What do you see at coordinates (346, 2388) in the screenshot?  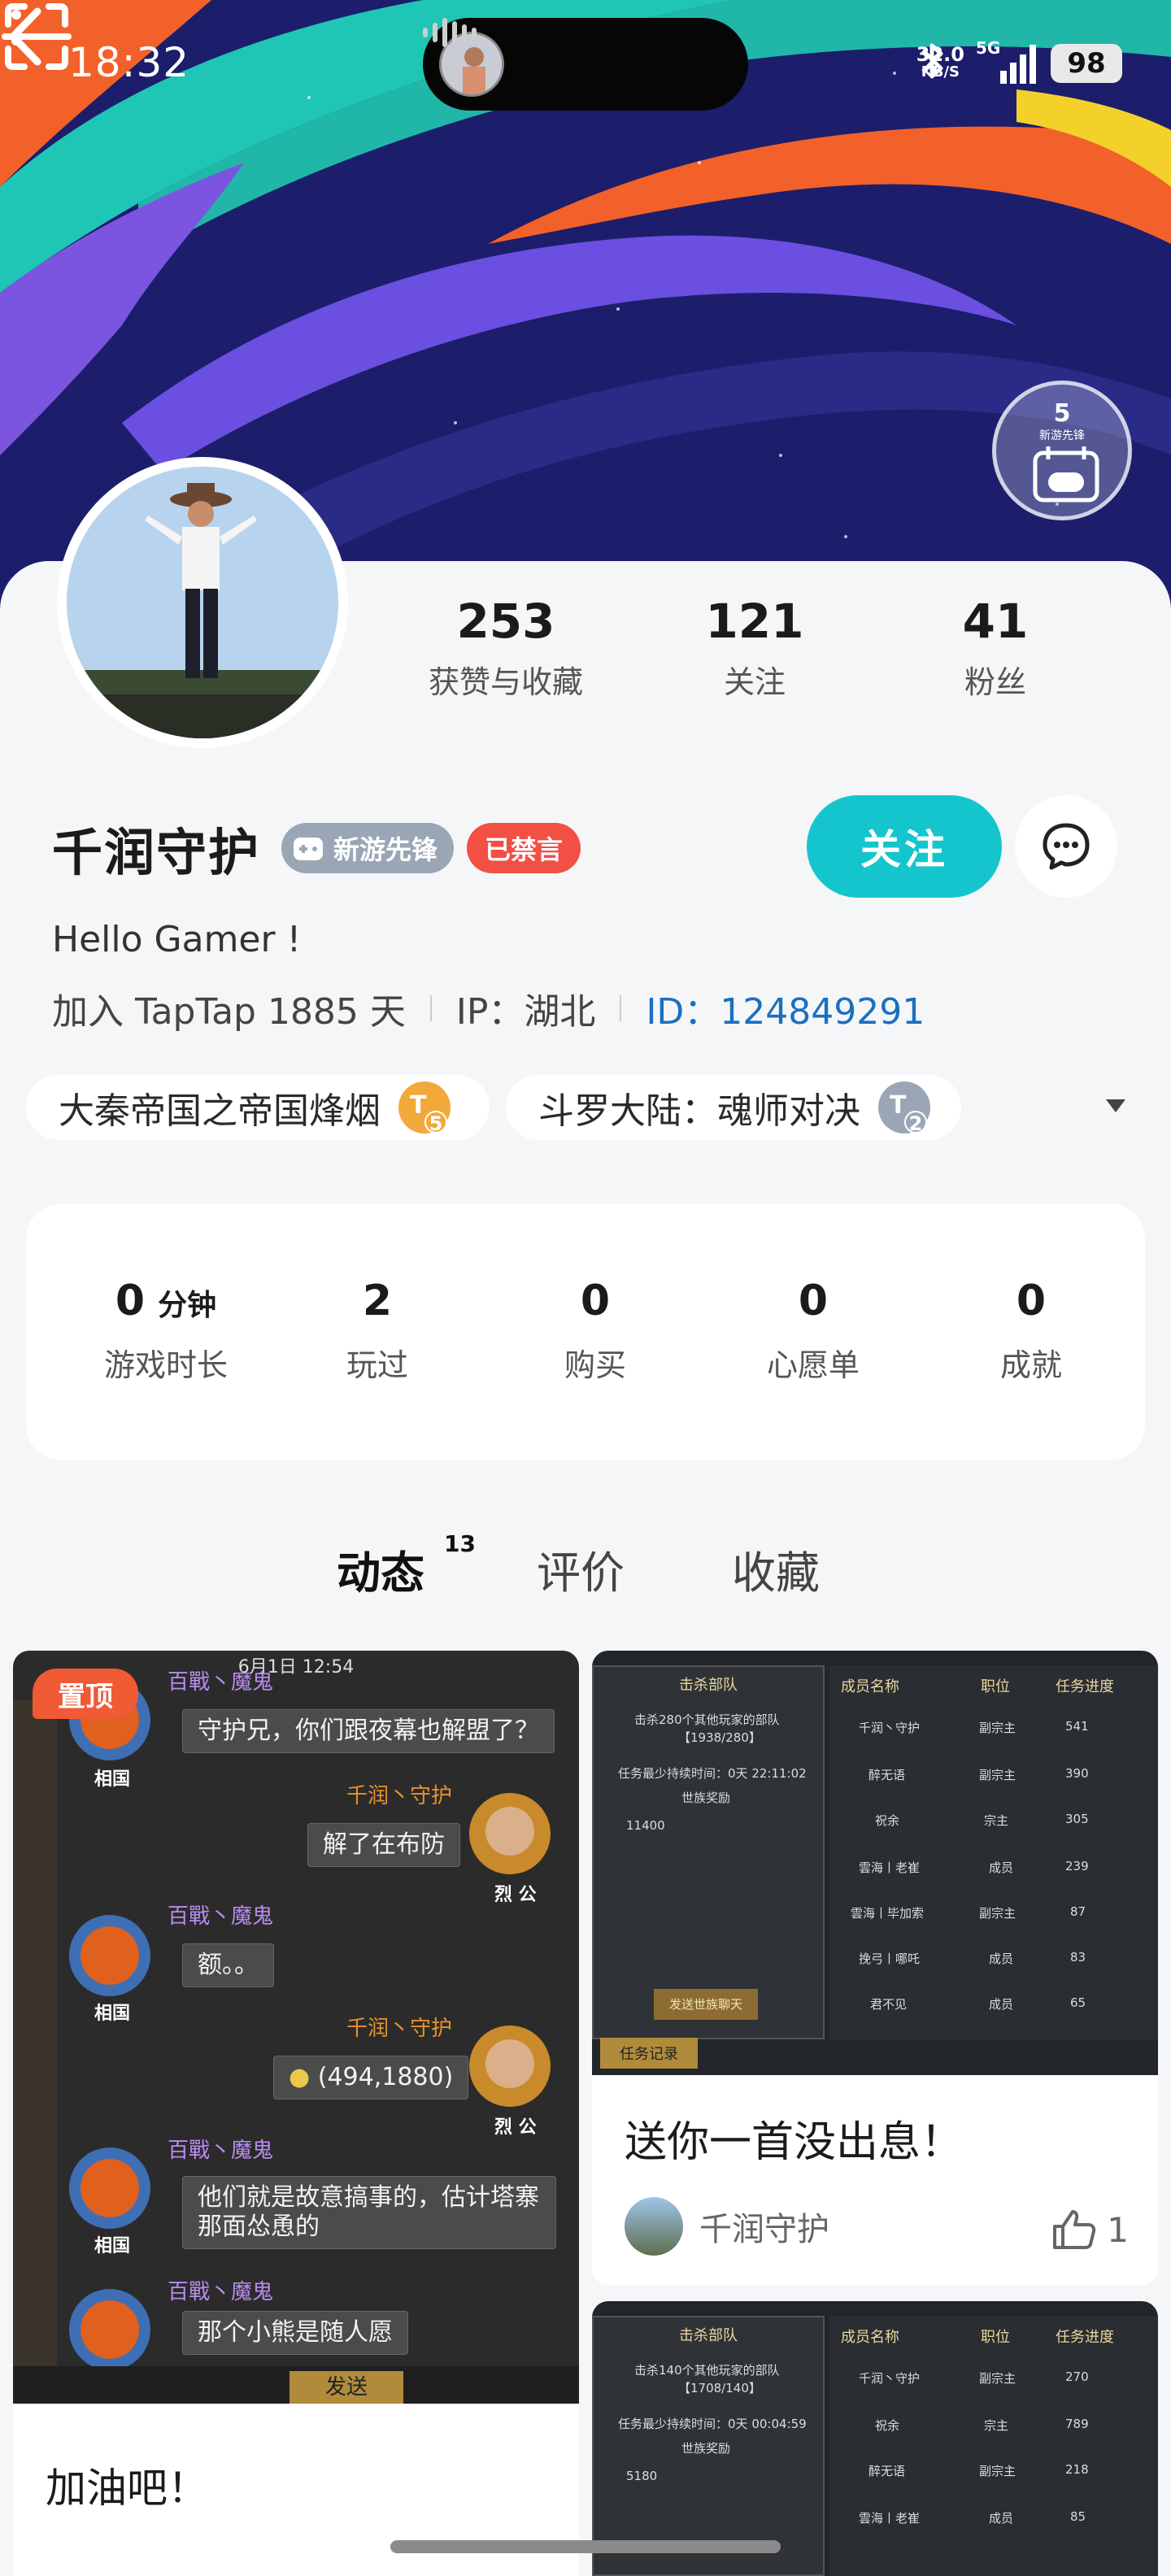 I see `chat-send-button: 发送` at bounding box center [346, 2388].